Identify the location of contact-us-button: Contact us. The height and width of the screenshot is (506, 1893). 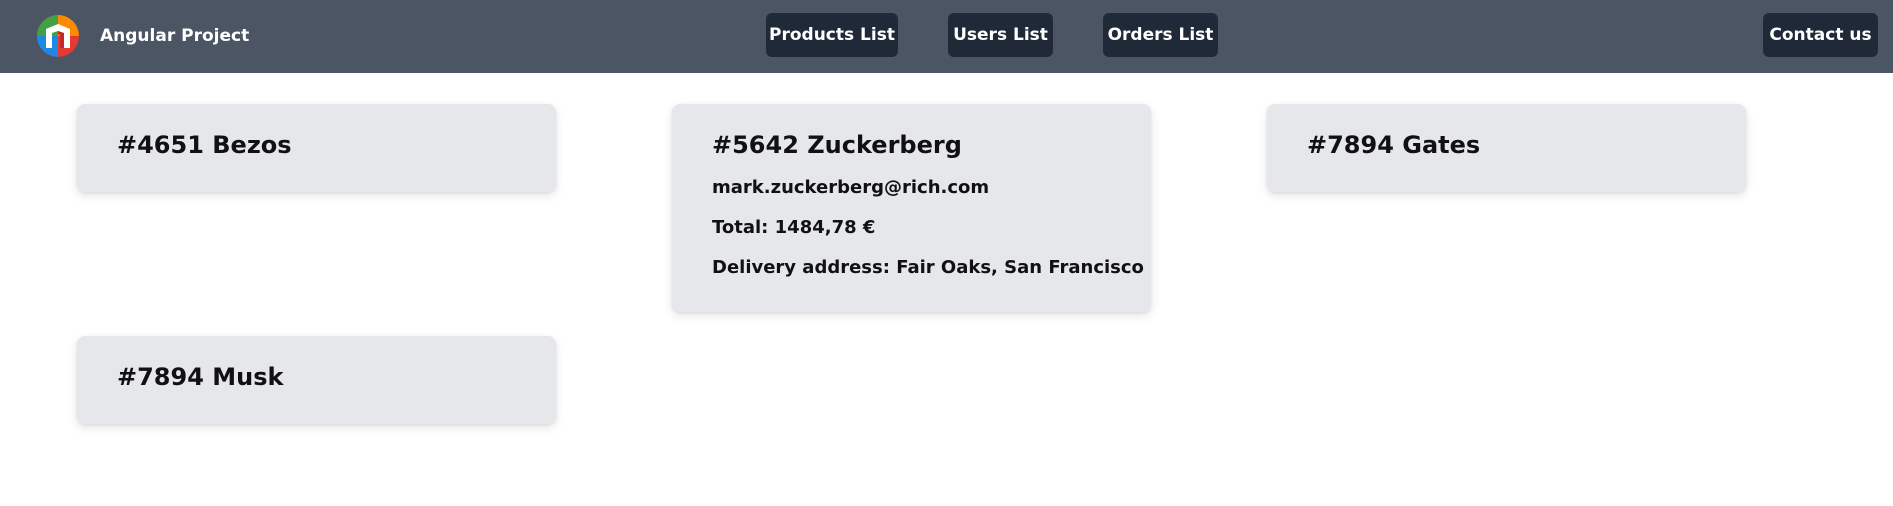
(1820, 35).